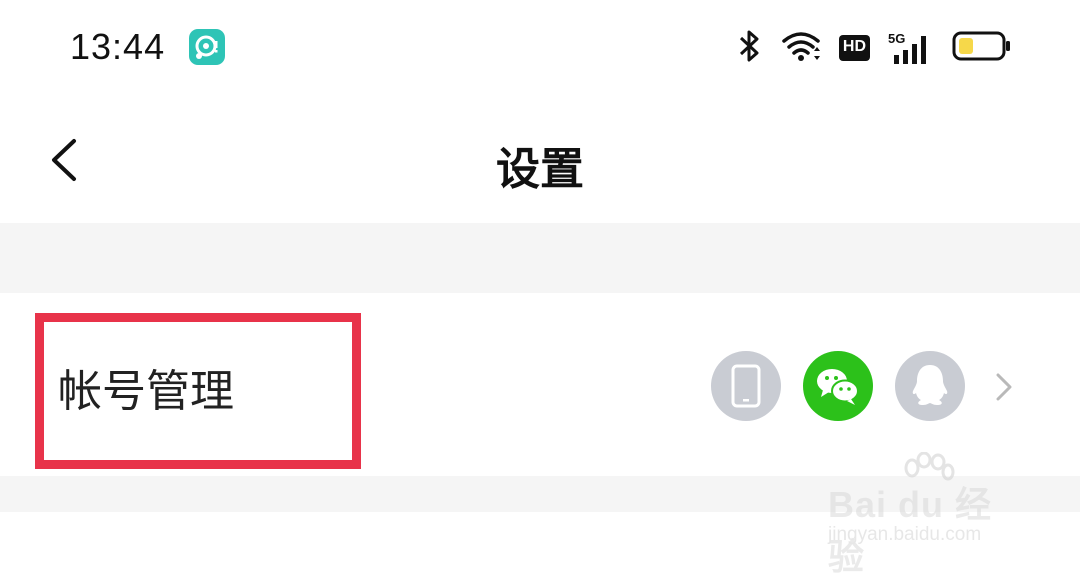  I want to click on hd-badge: HD, so click(854, 48).